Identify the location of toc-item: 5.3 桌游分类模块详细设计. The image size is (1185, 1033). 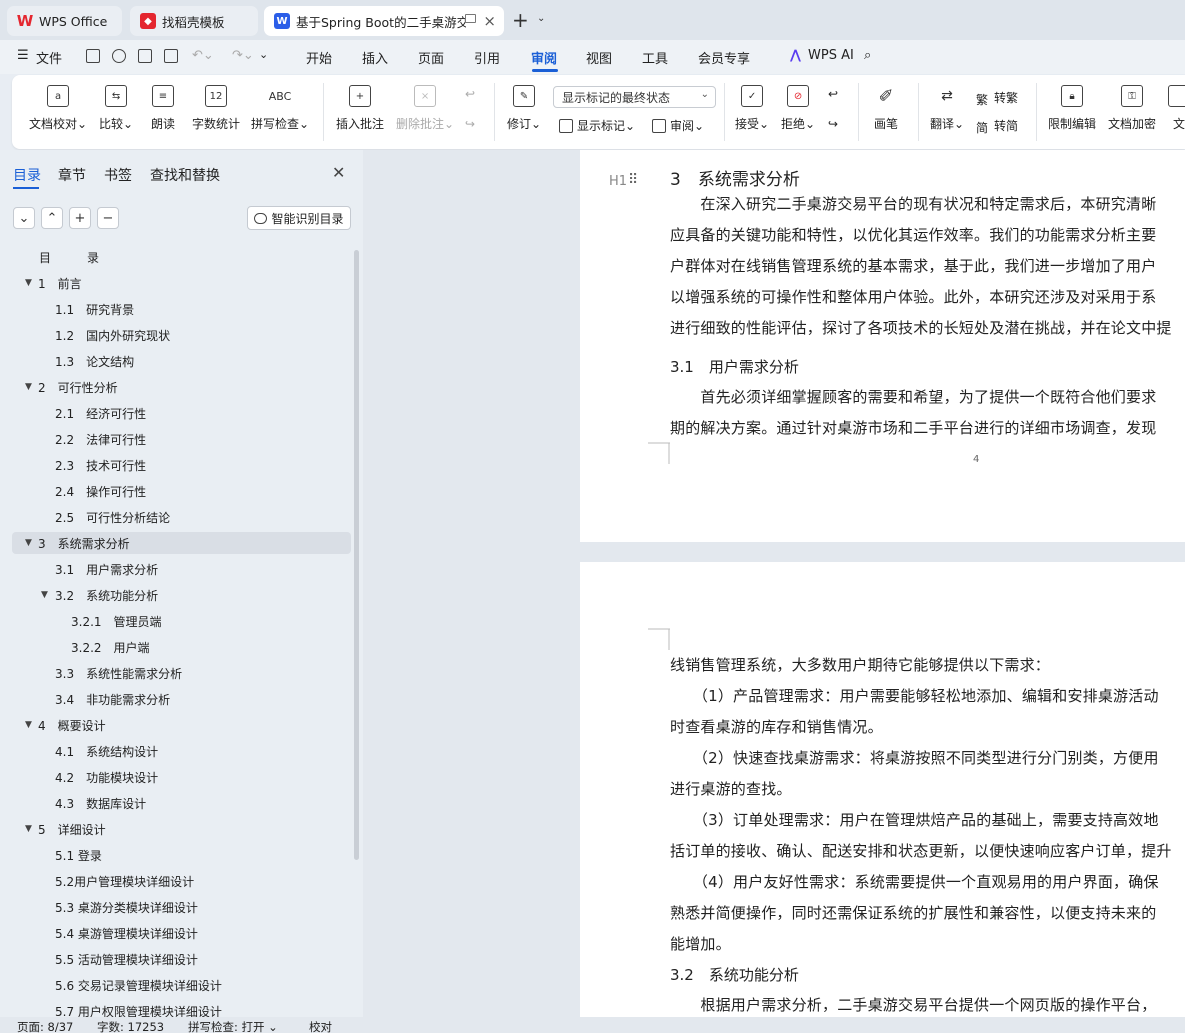
(181, 907).